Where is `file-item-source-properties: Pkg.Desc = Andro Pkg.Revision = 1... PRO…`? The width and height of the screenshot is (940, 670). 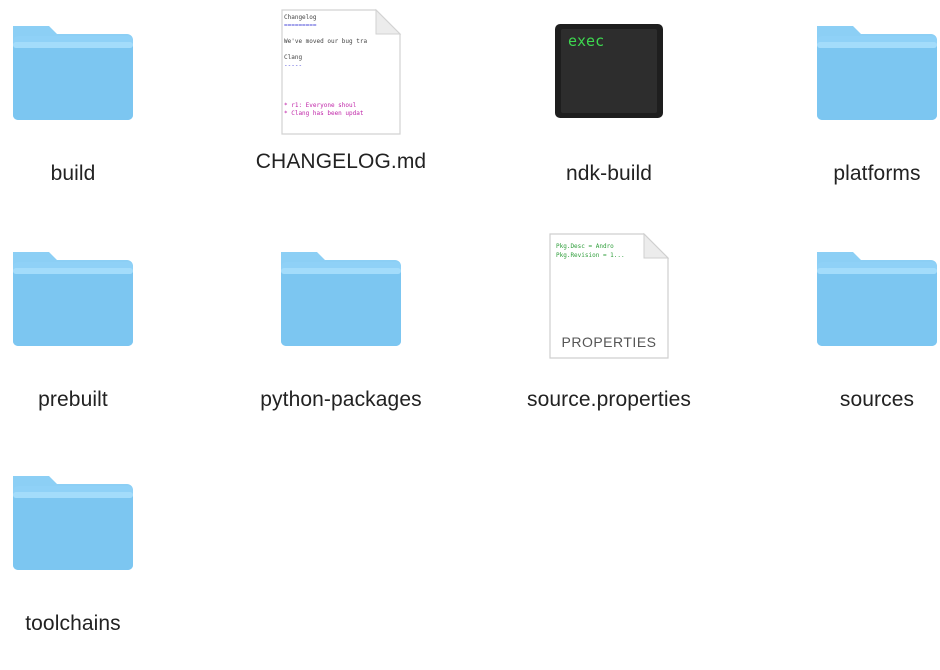 file-item-source-properties: Pkg.Desc = Andro Pkg.Revision = 1... PRO… is located at coordinates (609, 332).